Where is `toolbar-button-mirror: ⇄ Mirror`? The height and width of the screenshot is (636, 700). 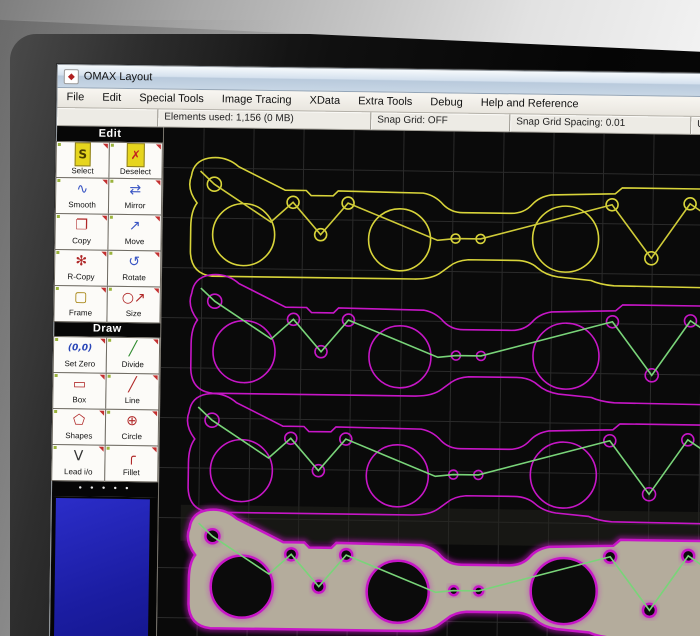 toolbar-button-mirror: ⇄ Mirror is located at coordinates (135, 196).